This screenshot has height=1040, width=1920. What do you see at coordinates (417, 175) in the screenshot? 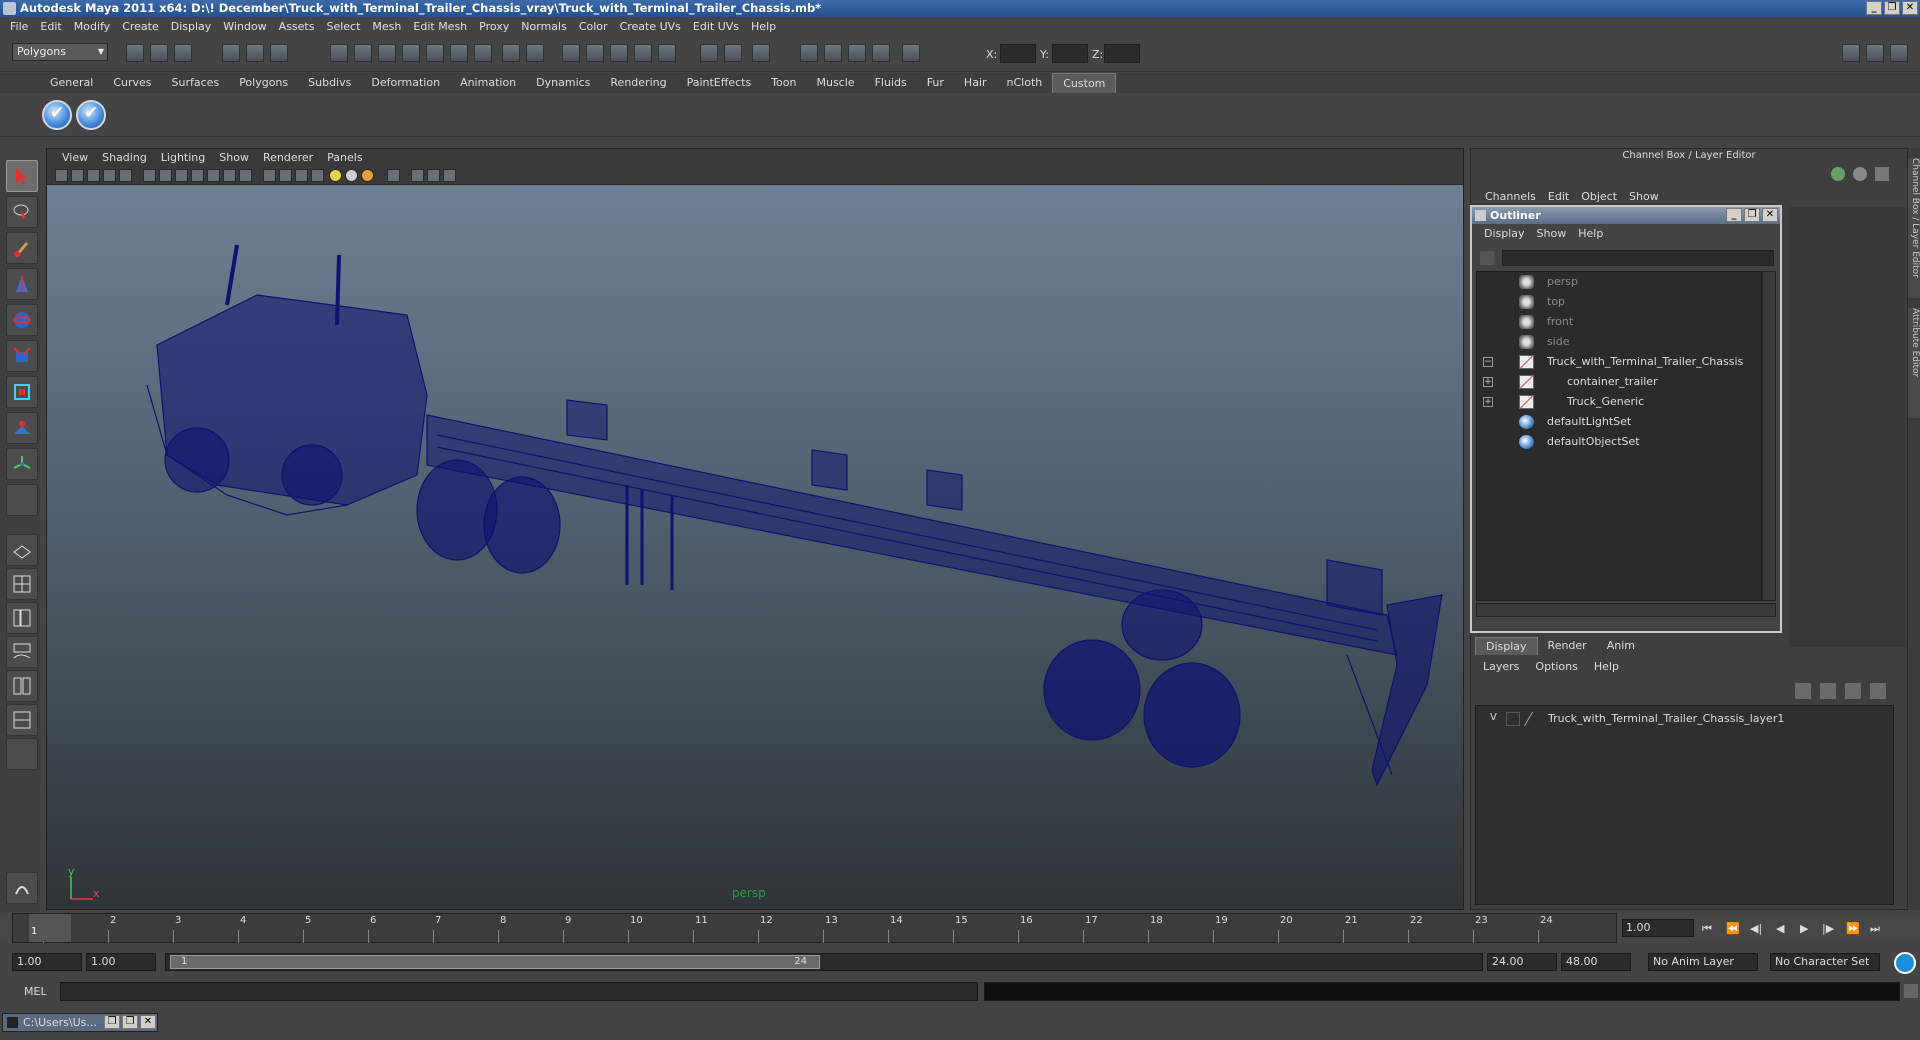
I see `xray-icon` at bounding box center [417, 175].